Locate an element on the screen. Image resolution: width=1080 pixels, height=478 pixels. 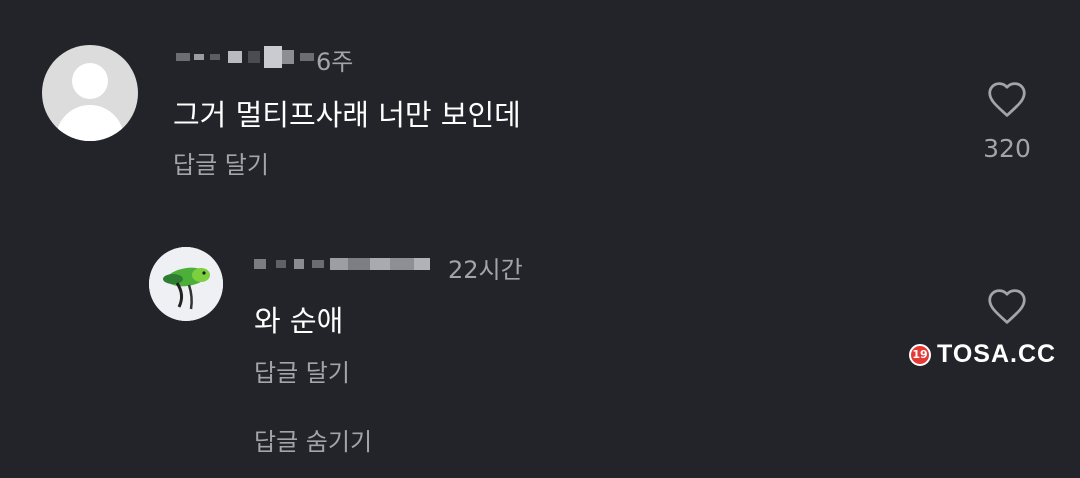
avatar-body-shape is located at coordinates (90, 123).